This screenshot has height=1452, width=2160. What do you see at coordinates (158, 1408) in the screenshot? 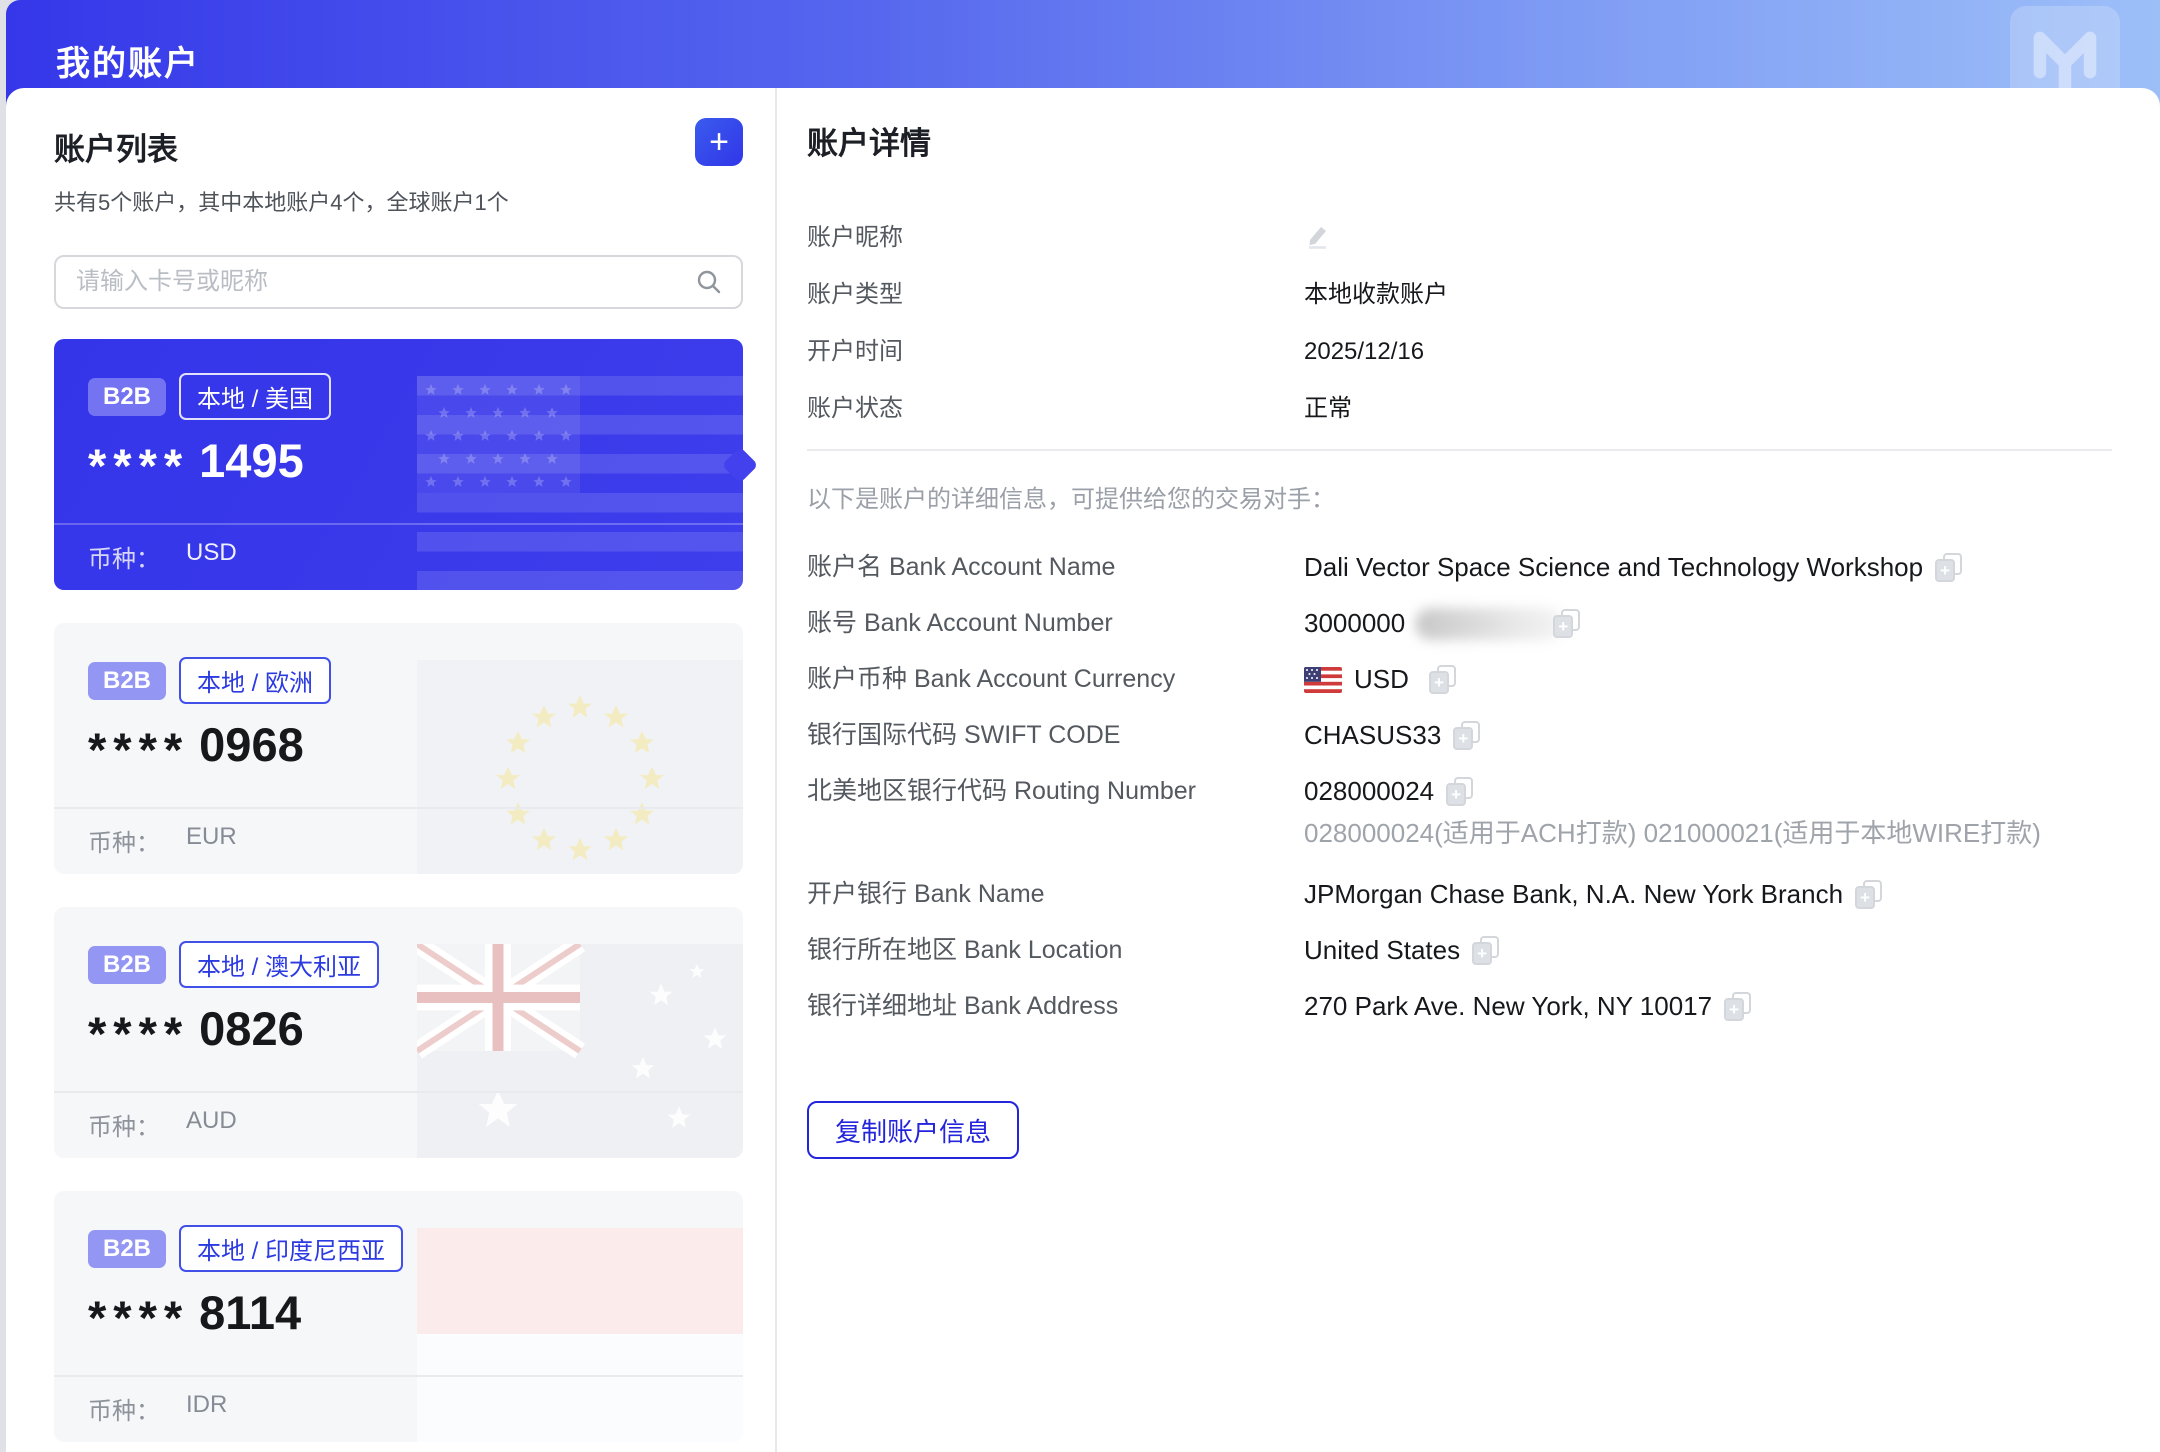
I see `card-currency: 币种： IDR` at bounding box center [158, 1408].